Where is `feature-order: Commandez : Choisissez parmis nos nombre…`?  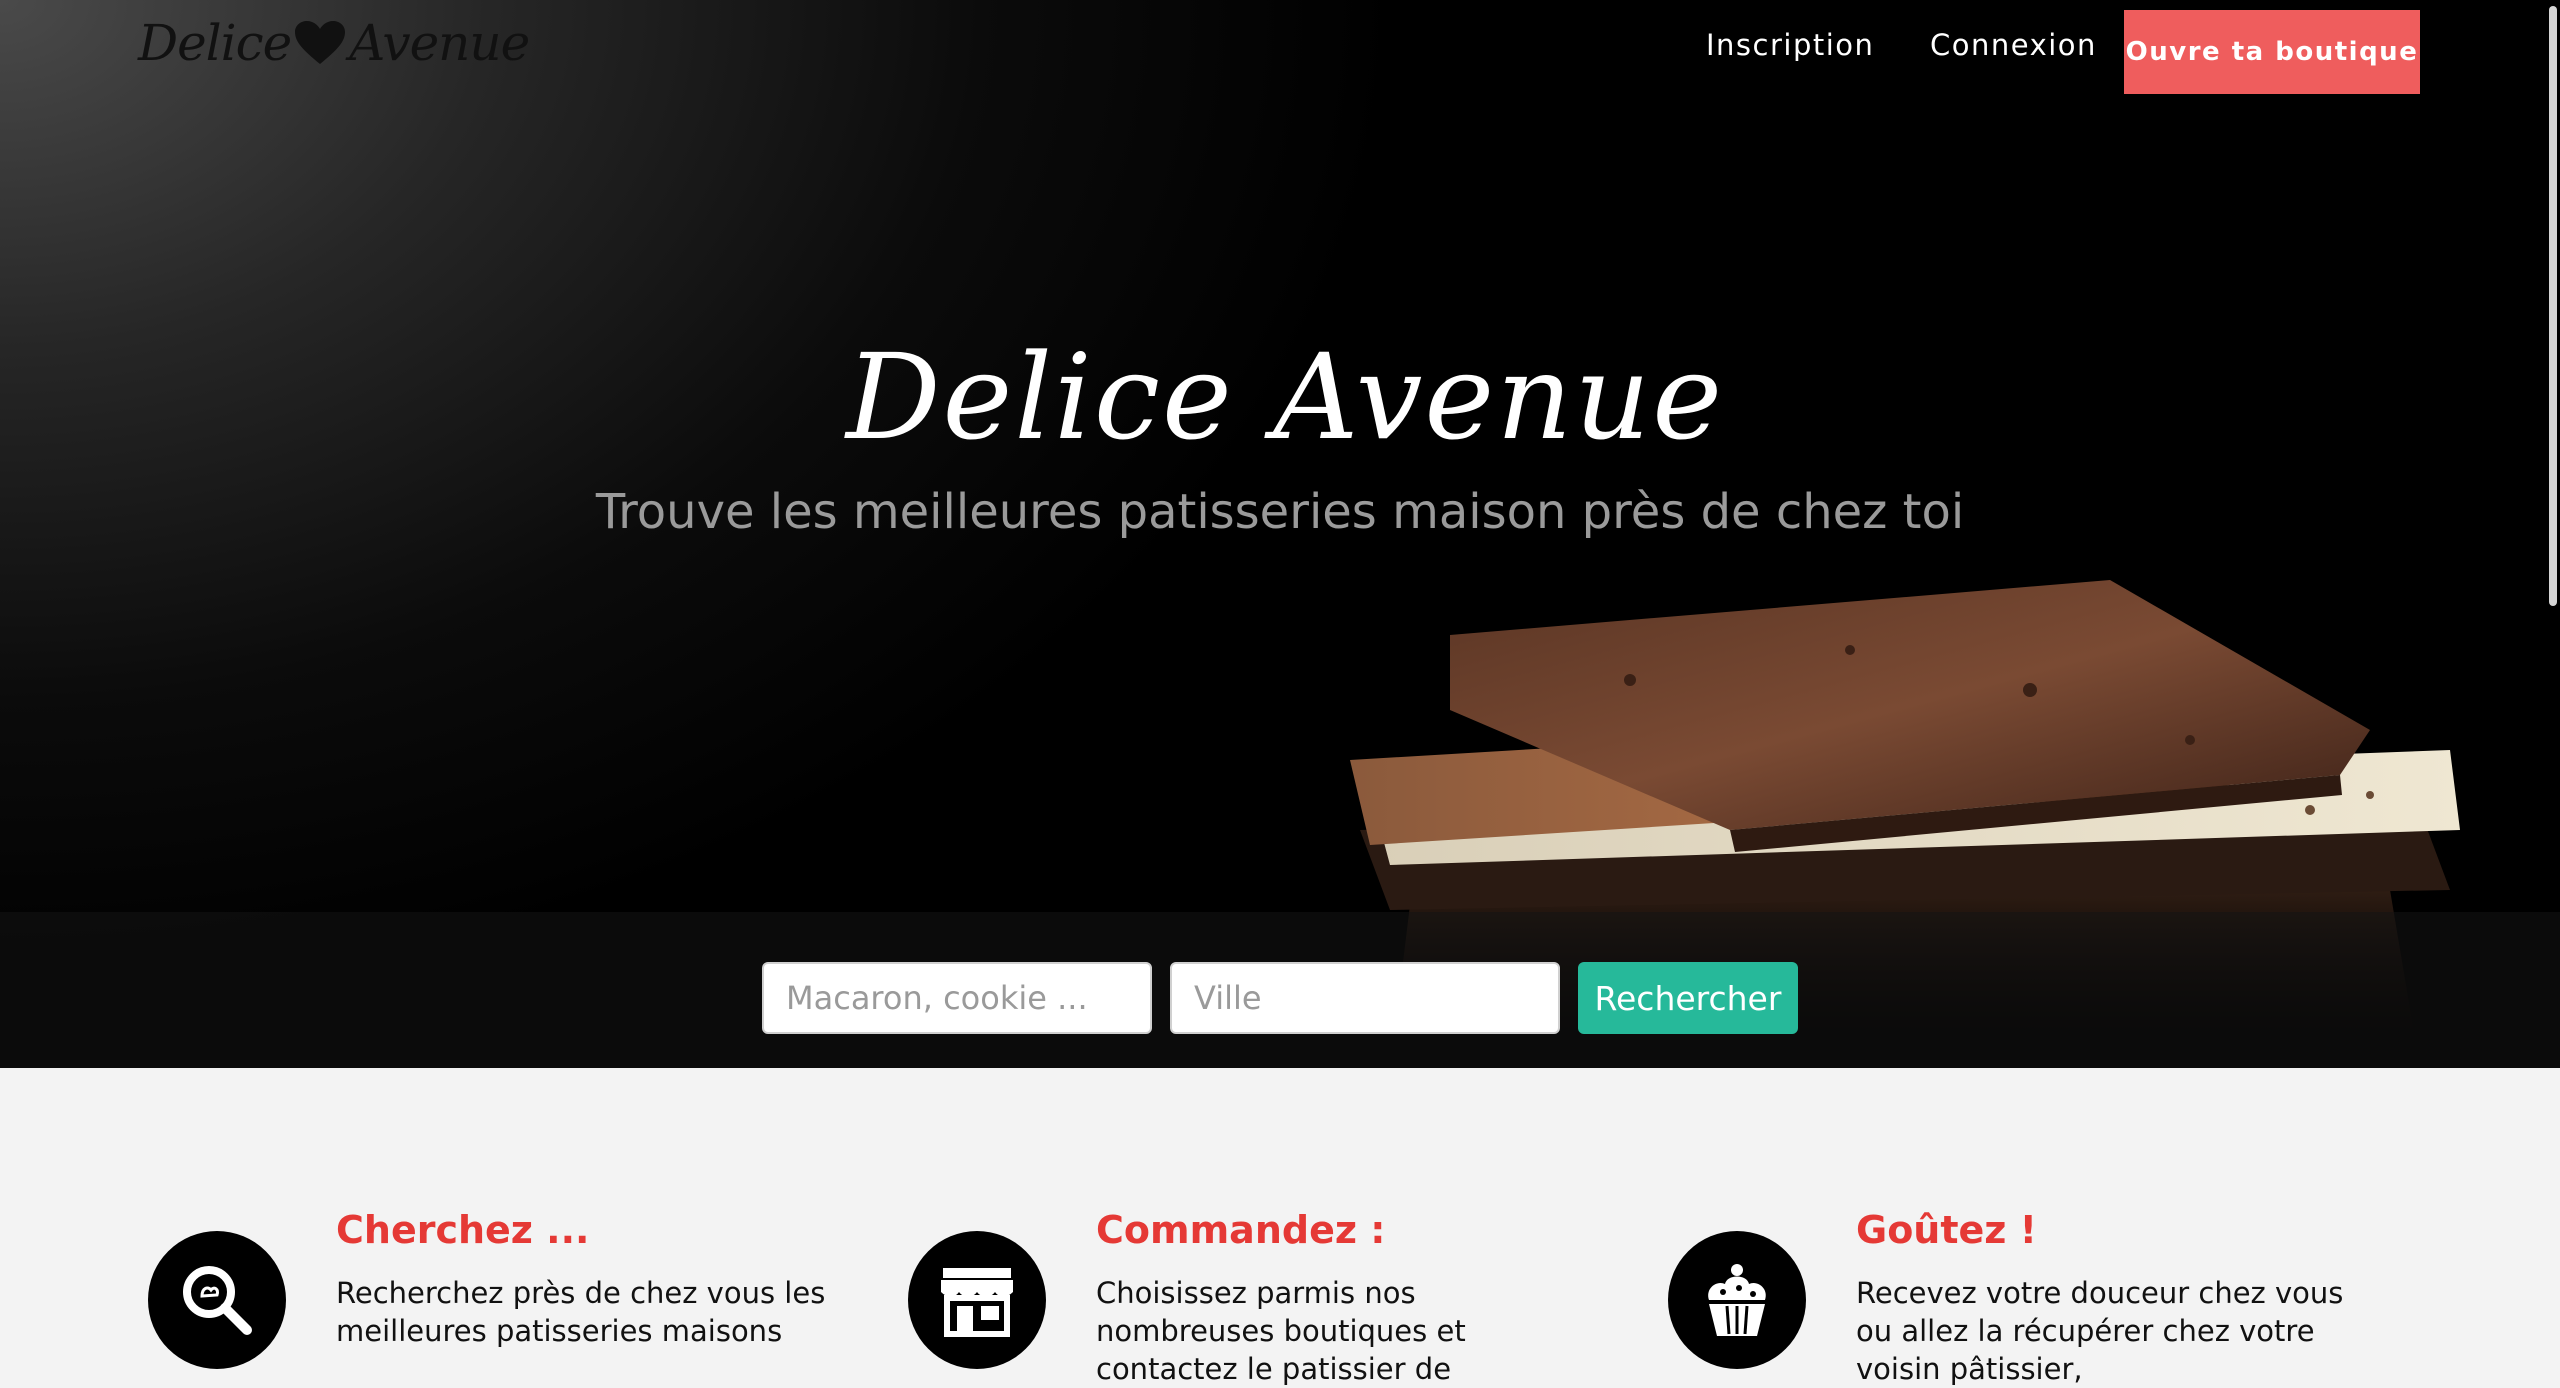
feature-order: Commandez : Choisissez parmis nos nombre… is located at coordinates (1258, 1227).